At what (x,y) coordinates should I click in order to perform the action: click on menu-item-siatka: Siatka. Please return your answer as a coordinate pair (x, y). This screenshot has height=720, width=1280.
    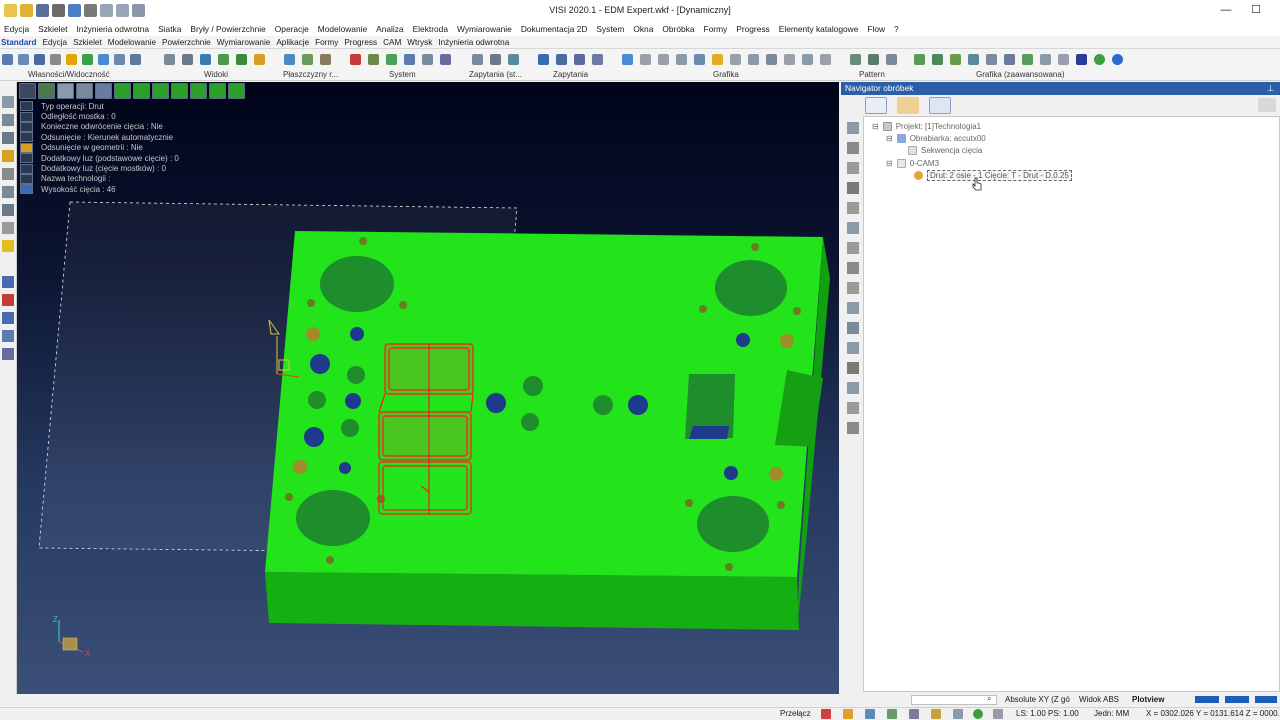
    Looking at the image, I should click on (169, 29).